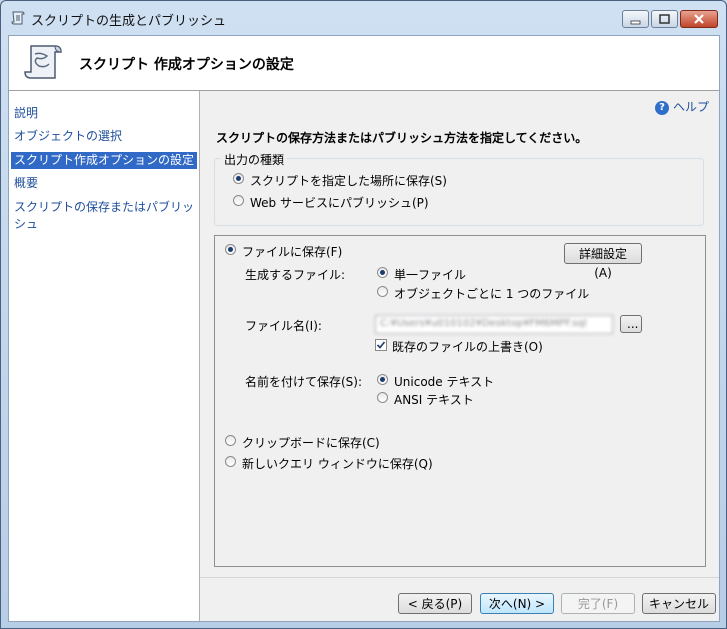 Image resolution: width=727 pixels, height=629 pixels. What do you see at coordinates (603, 261) in the screenshot?
I see `advanced-button: 詳細設定(A)` at bounding box center [603, 261].